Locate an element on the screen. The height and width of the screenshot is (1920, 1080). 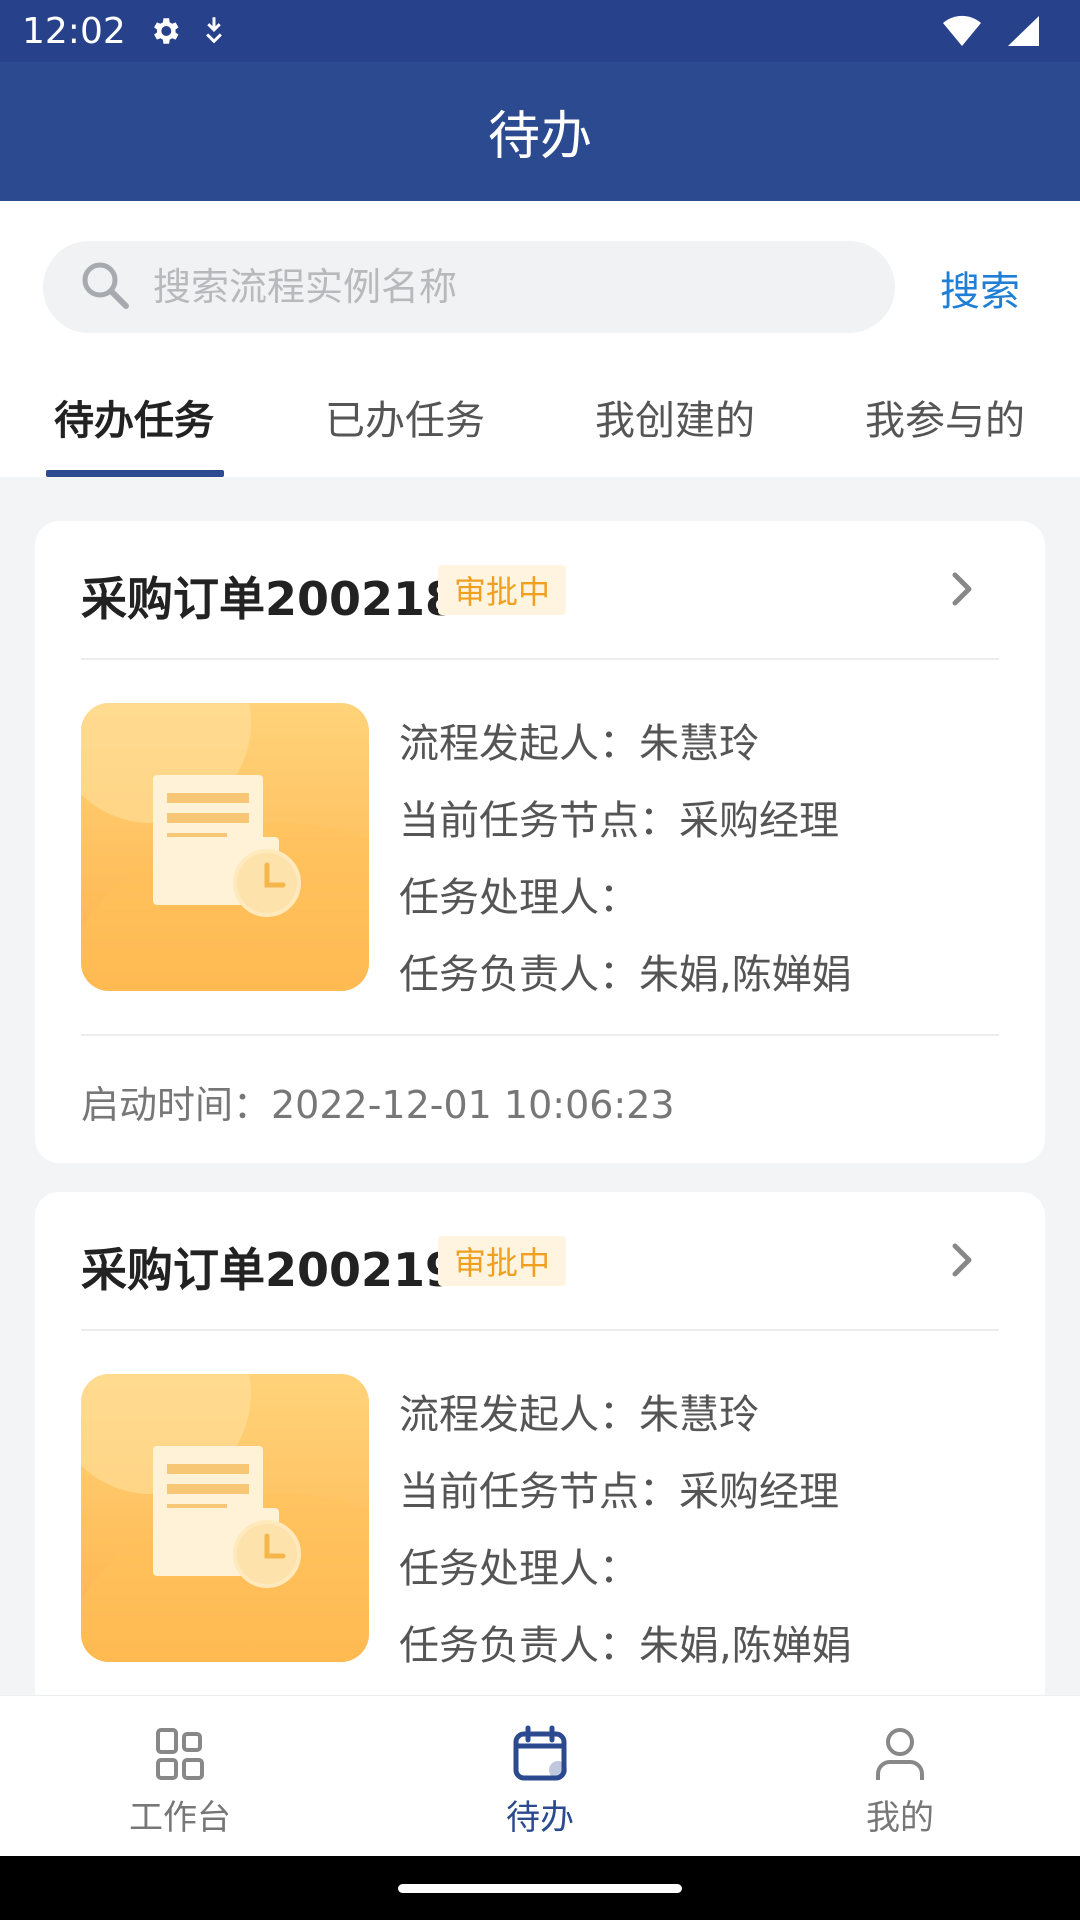
page-title: 待办 is located at coordinates (539, 137).